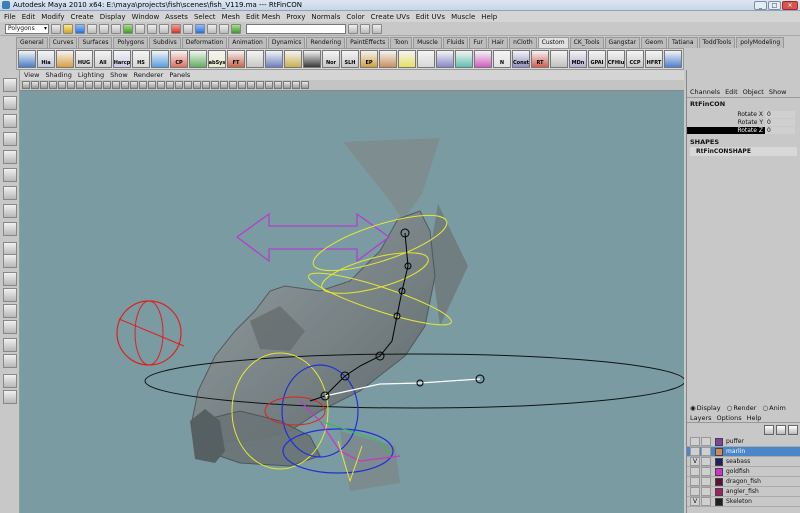  Describe the element at coordinates (176, 17) in the screenshot. I see `menu-assets: Assets` at that location.